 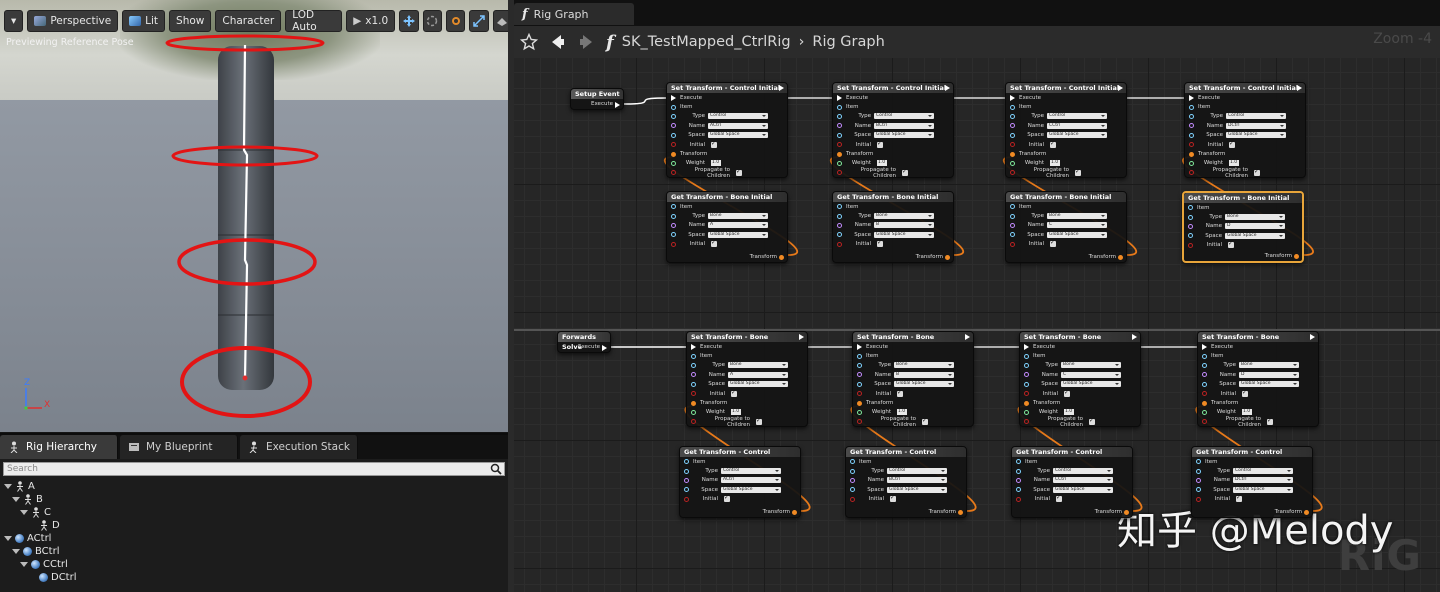 I want to click on snap-tool-button, so click(x=479, y=21).